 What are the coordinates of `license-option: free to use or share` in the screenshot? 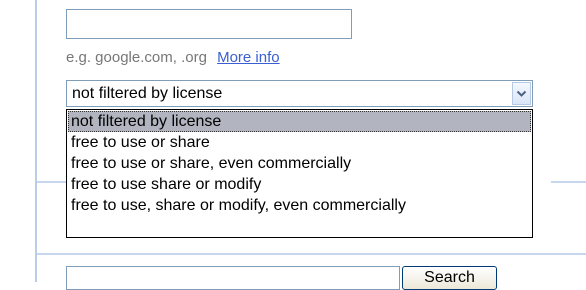 It's located at (299, 142).